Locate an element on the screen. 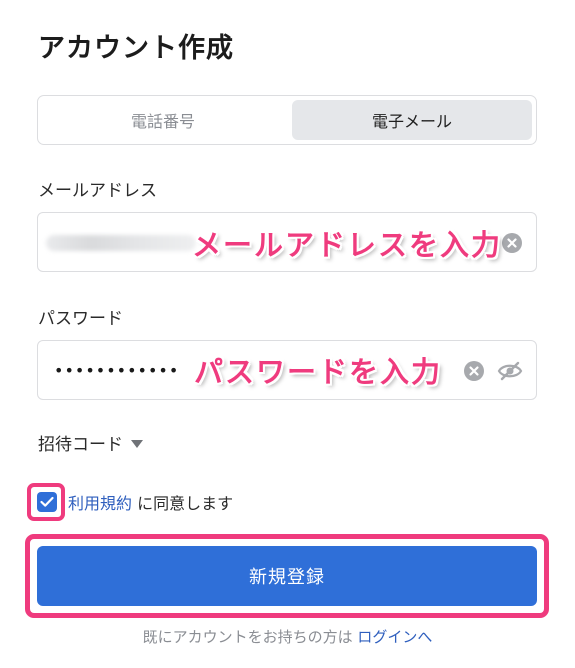 The width and height of the screenshot is (575, 668). password-value: •••••••••••• is located at coordinates (117, 370).